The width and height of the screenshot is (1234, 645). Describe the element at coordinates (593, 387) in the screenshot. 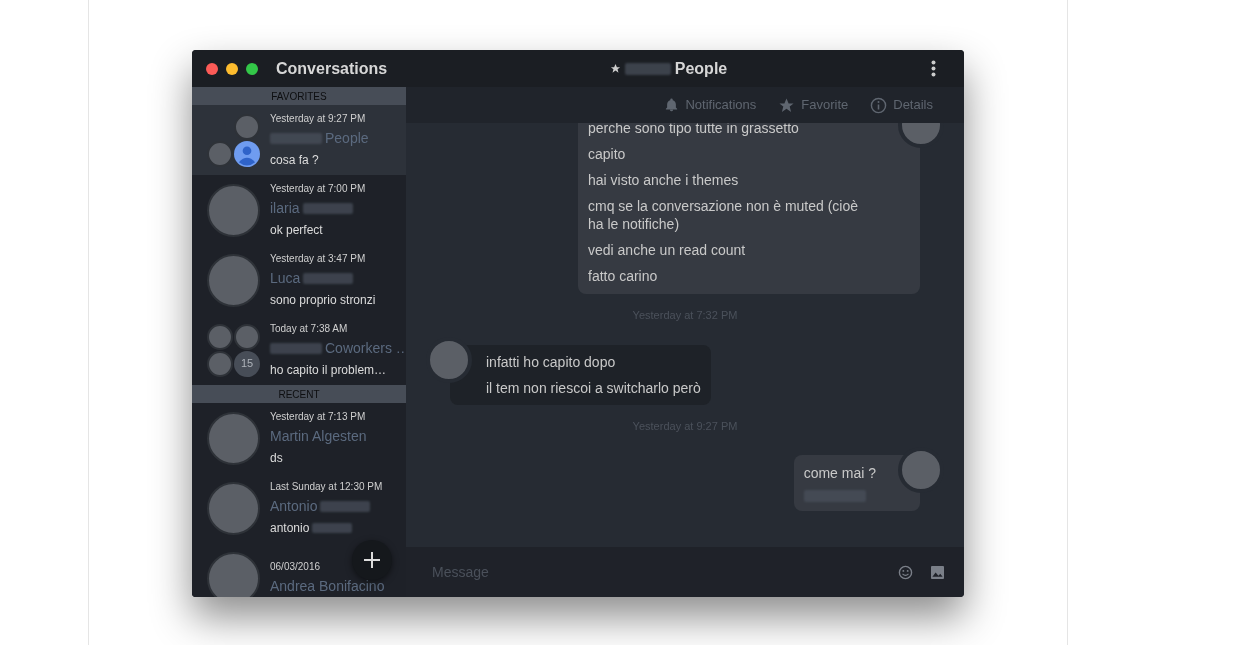

I see `message-text: il tem non riescoi a switcharlo però` at that location.